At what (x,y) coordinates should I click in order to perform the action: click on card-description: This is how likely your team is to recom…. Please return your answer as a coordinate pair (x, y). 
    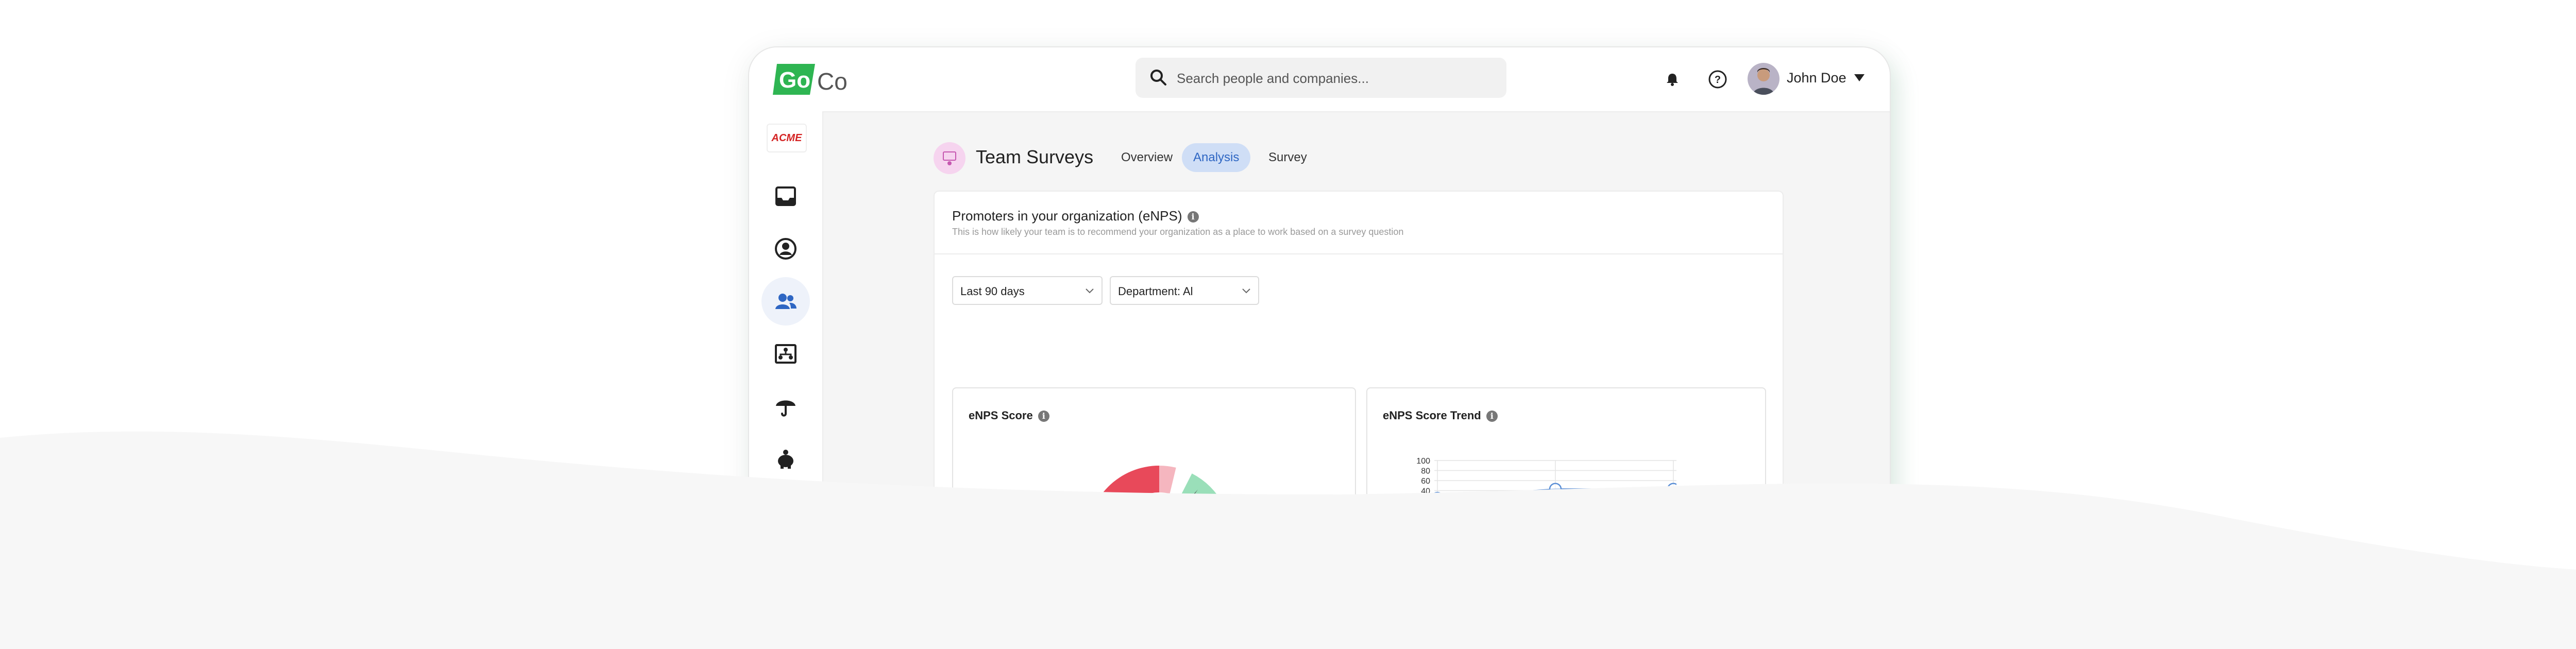
    Looking at the image, I should click on (1178, 232).